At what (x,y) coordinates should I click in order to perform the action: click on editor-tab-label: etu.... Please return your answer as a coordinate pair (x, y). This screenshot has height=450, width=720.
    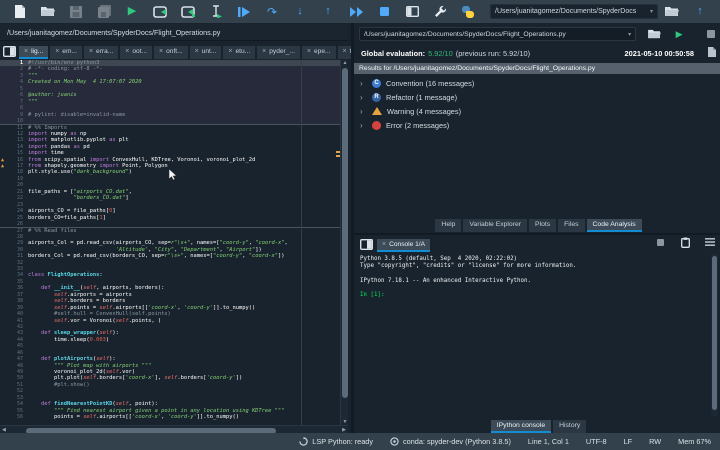
    Looking at the image, I should click on (243, 51).